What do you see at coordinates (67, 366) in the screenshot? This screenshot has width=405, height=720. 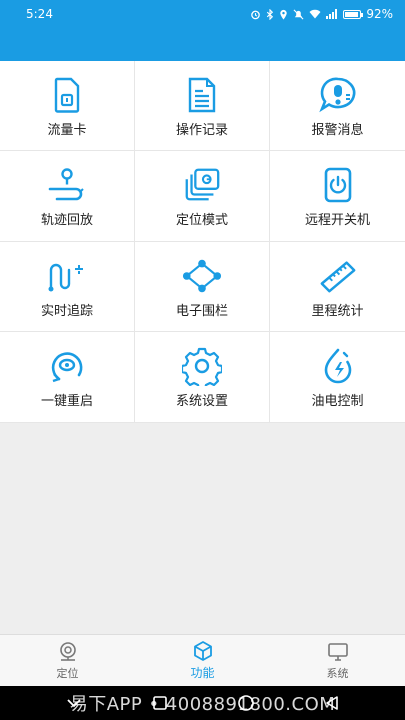 I see `restart-icon` at bounding box center [67, 366].